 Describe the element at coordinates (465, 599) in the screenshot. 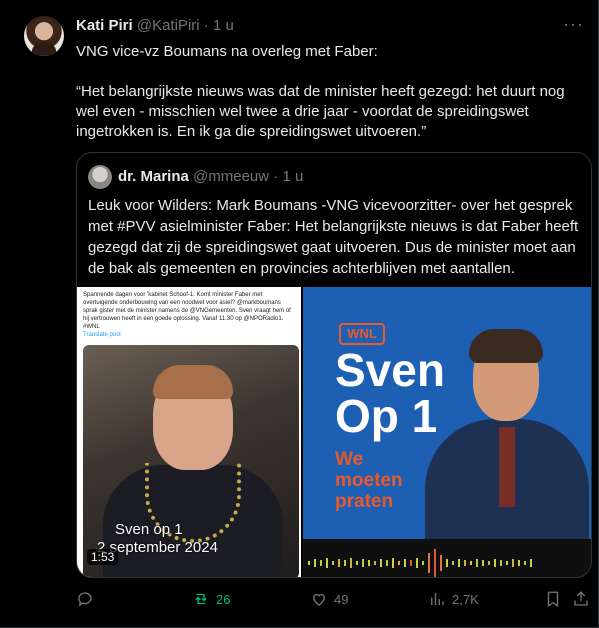

I see `view-count: 2,7K` at that location.